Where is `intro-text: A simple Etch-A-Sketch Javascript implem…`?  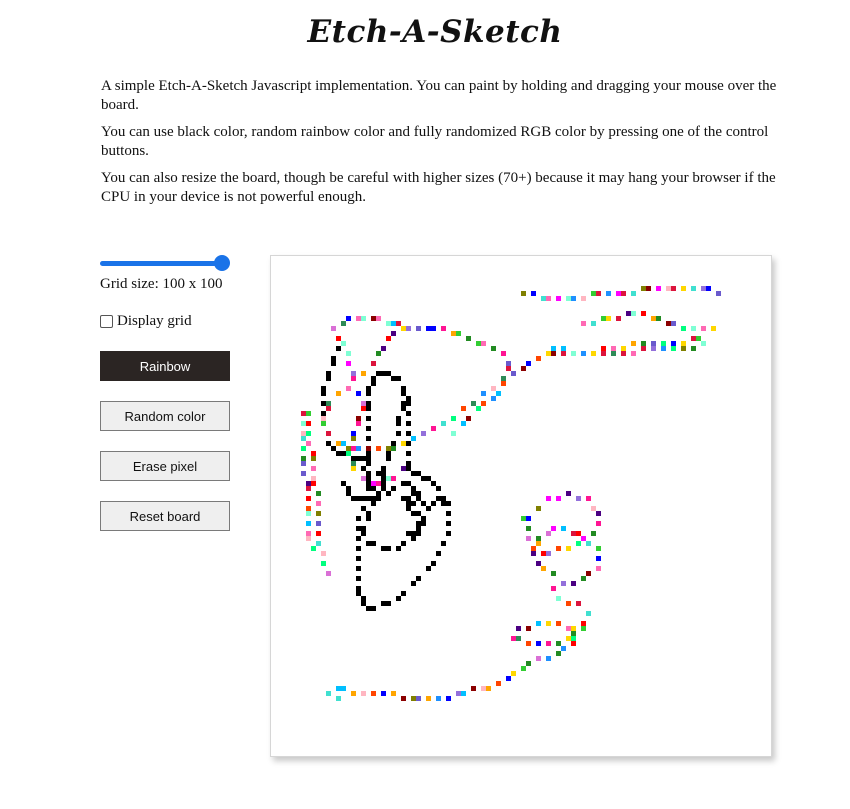 intro-text: A simple Etch-A-Sketch Javascript implem… is located at coordinates (441, 146).